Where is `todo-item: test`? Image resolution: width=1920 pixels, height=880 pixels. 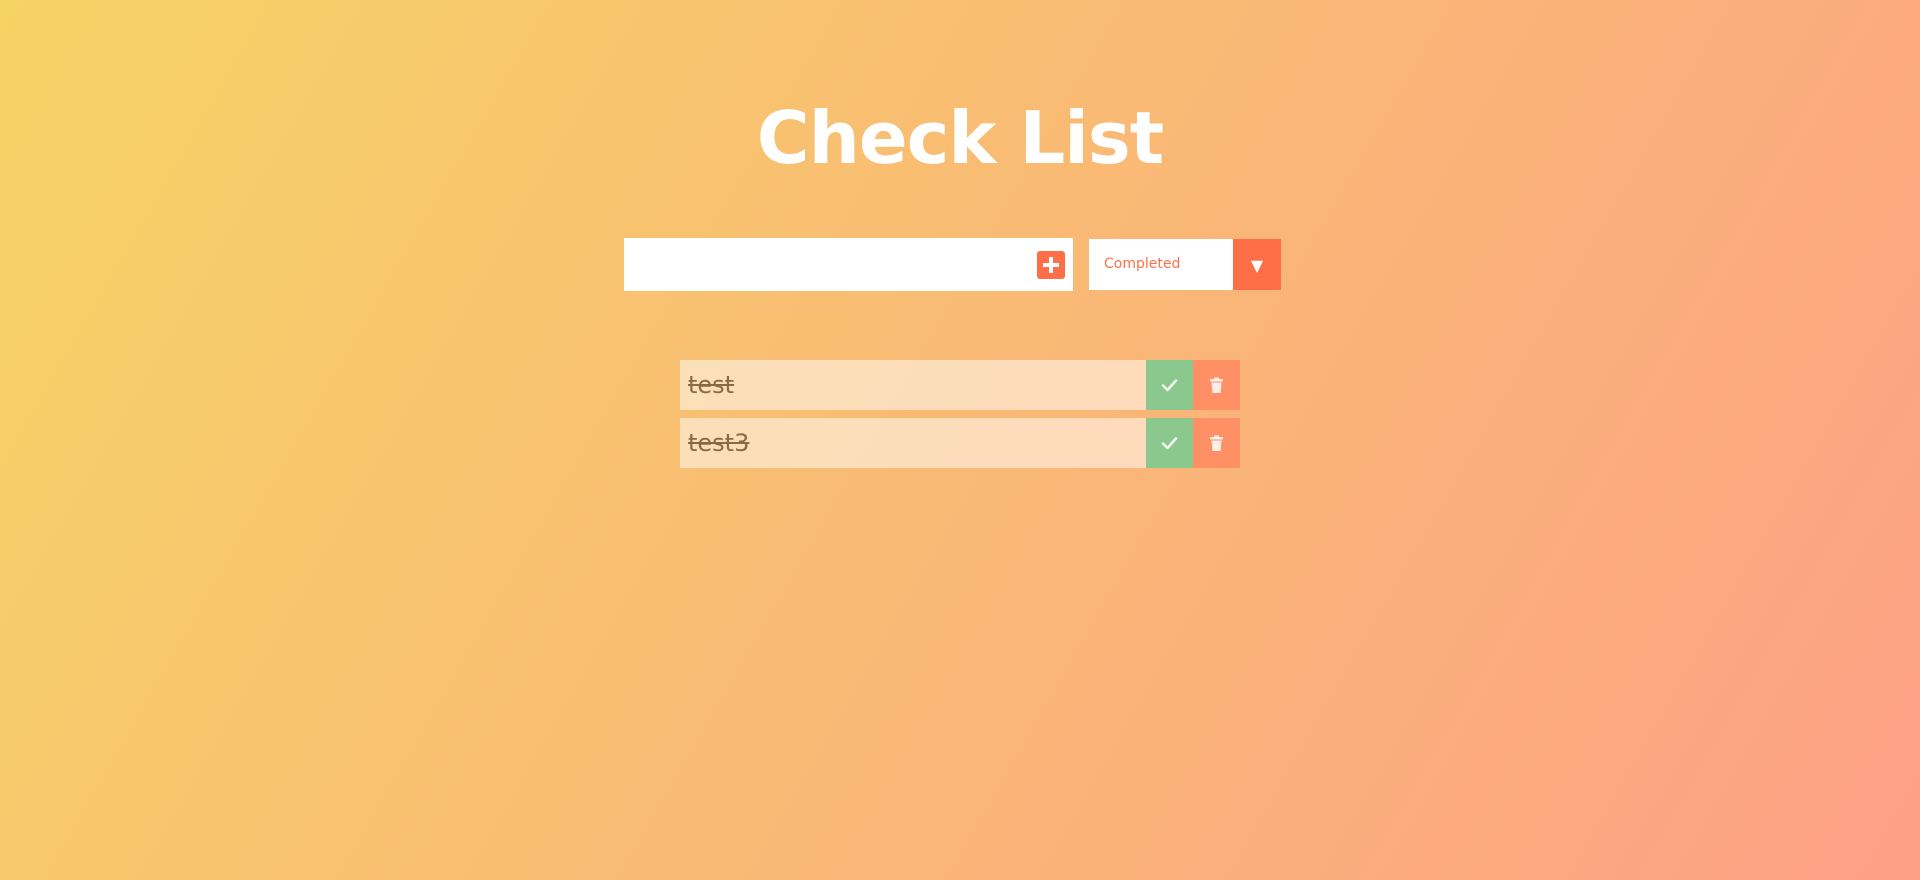 todo-item: test is located at coordinates (960, 385).